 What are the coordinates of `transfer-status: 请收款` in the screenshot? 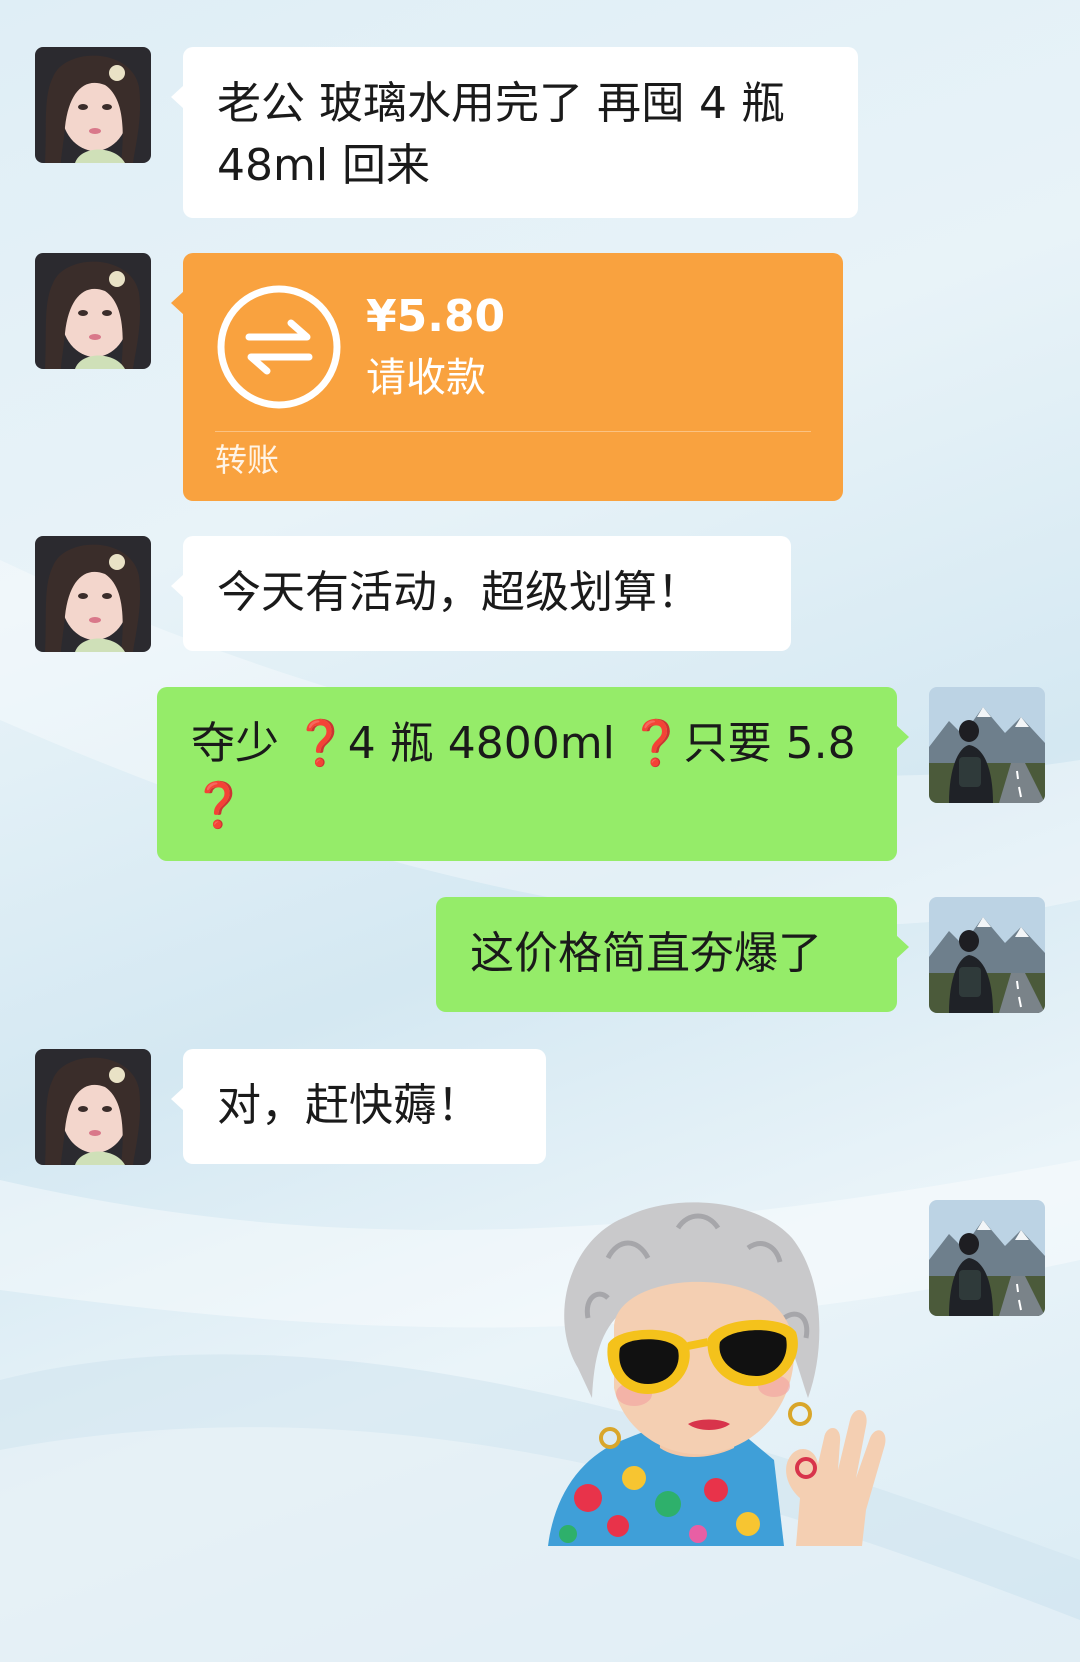 It's located at (426, 378).